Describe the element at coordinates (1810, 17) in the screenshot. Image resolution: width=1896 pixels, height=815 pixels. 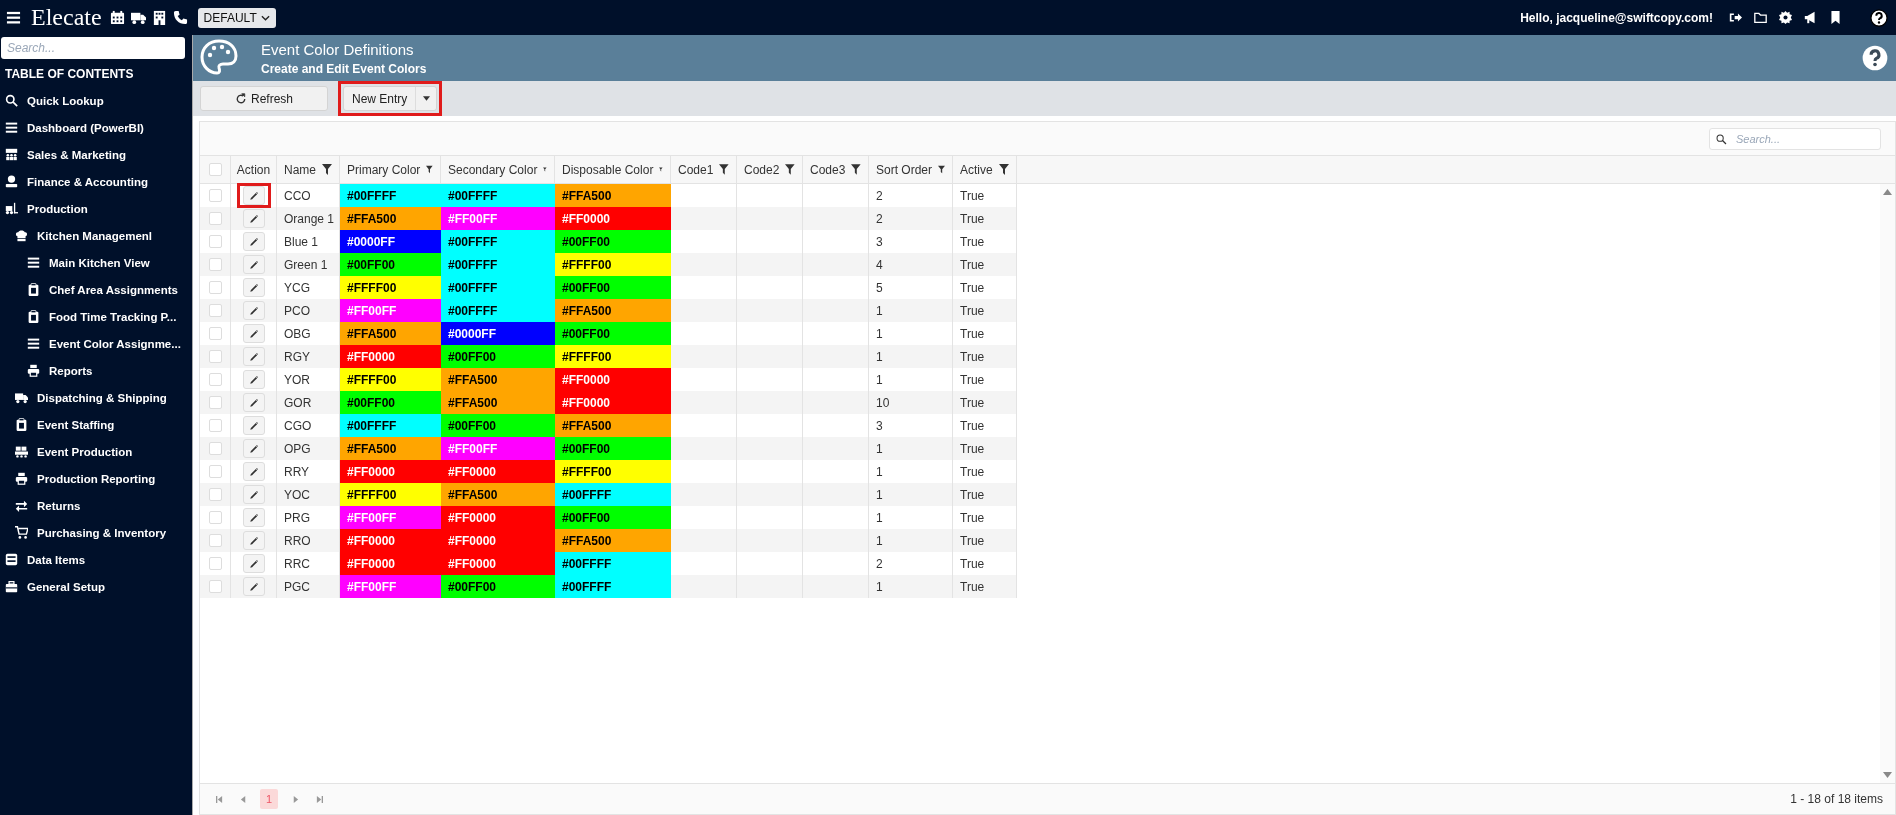
I see `megaphone-icon` at that location.